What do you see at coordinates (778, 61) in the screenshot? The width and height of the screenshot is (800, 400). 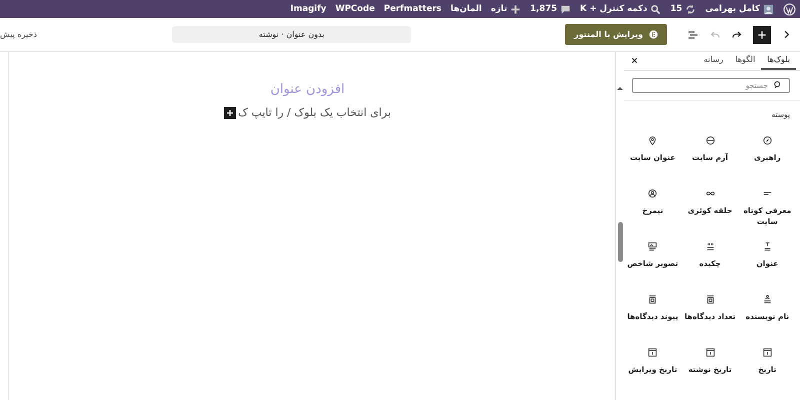 I see `inserter-tab: بلوک‌ها` at bounding box center [778, 61].